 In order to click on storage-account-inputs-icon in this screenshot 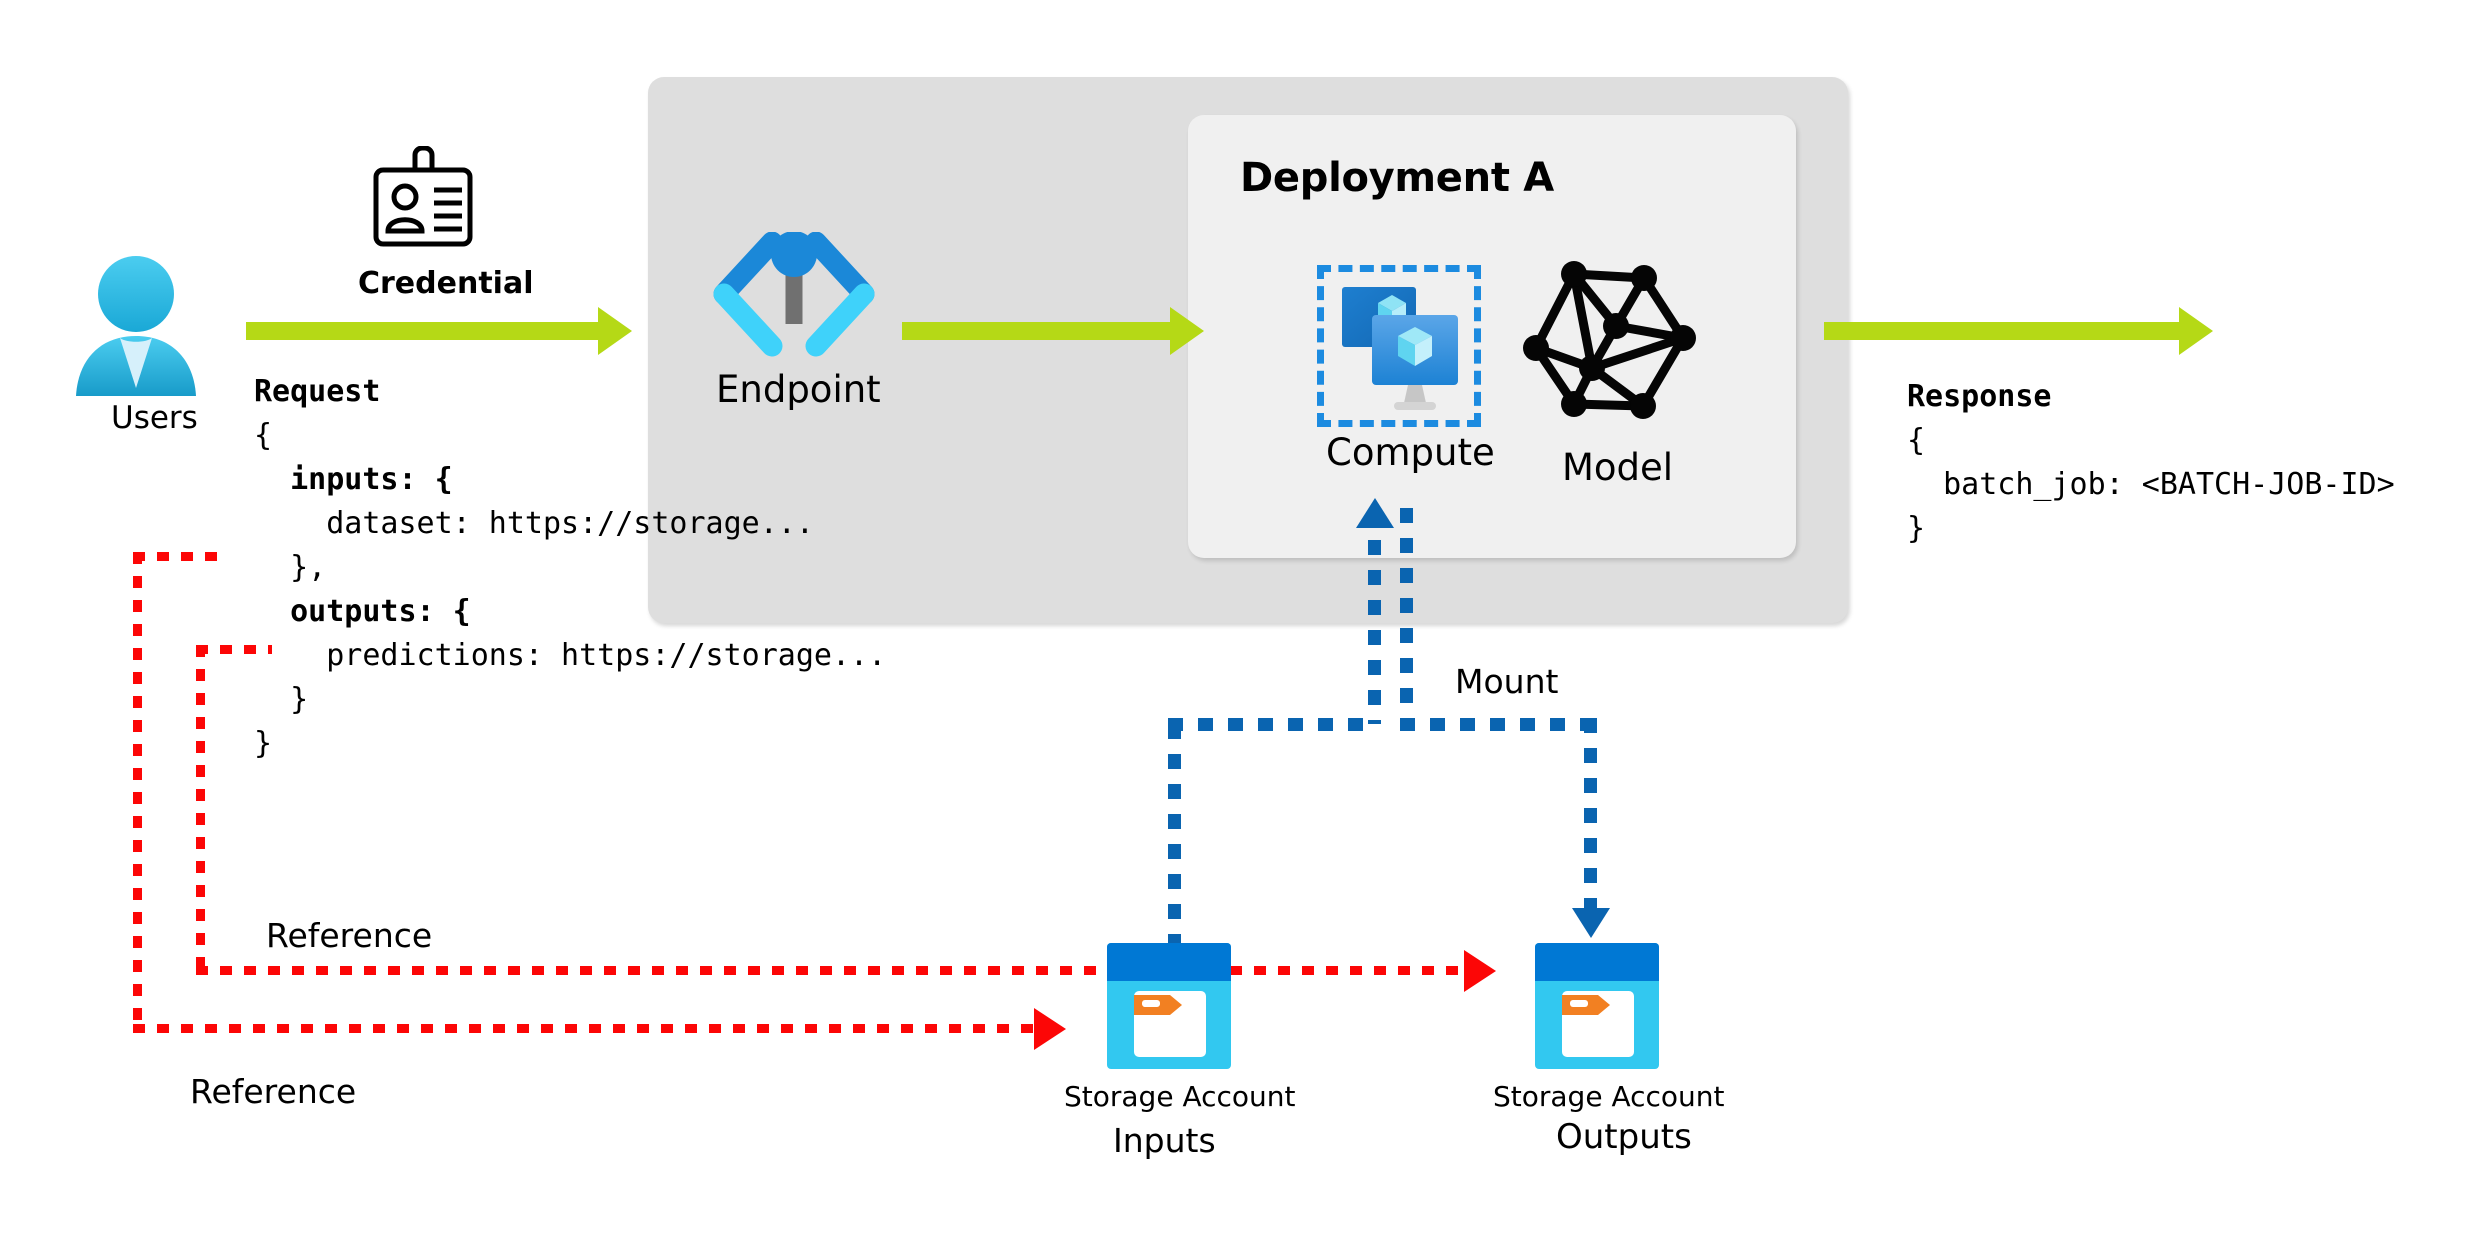, I will do `click(1169, 1006)`.